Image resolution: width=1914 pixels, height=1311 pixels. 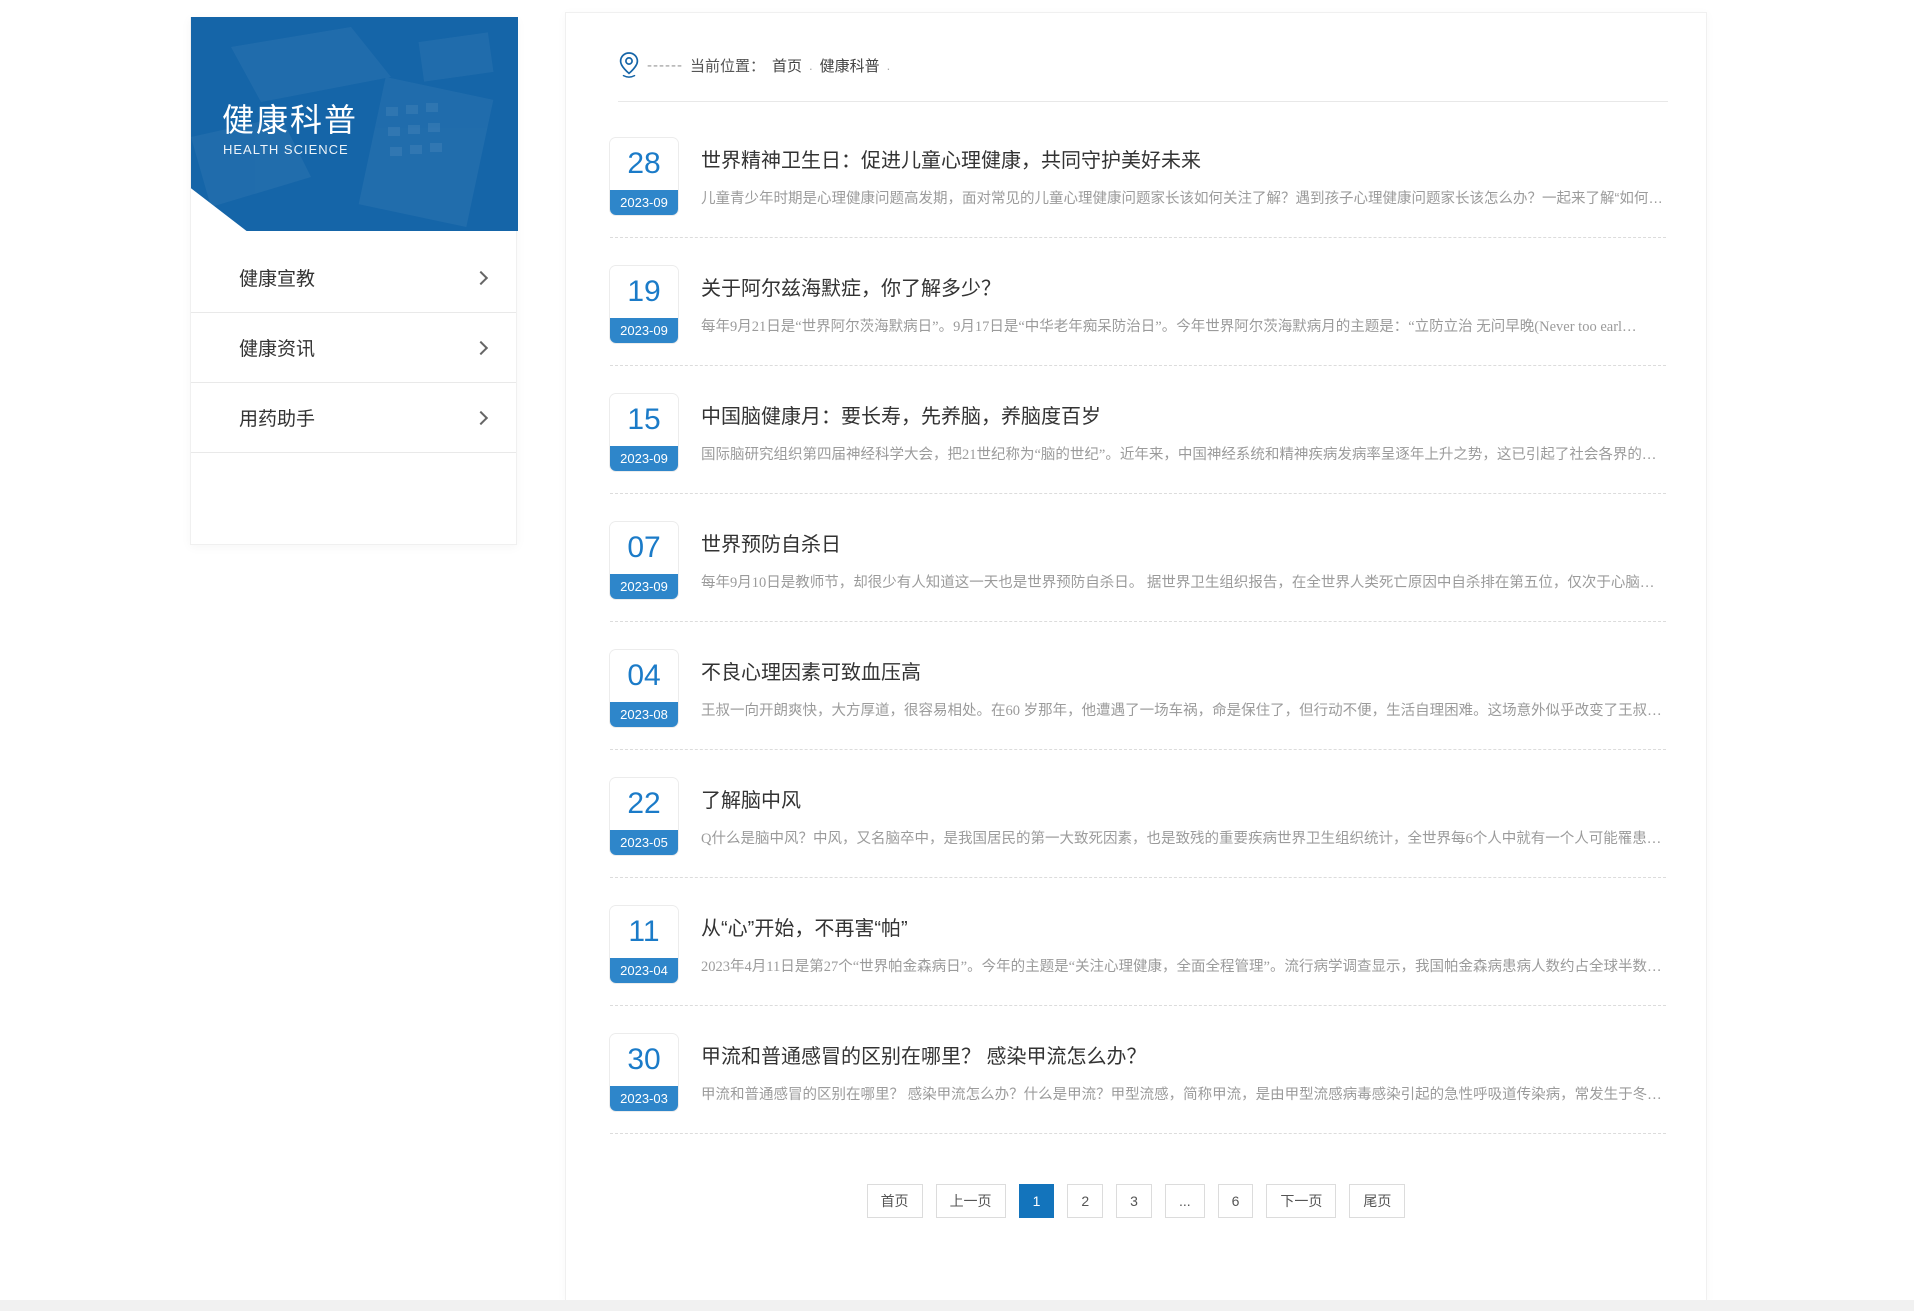 I want to click on article-title: 世界精神卫生日：促进儿童心理健康，共同守护美好未来, so click(x=1183, y=158).